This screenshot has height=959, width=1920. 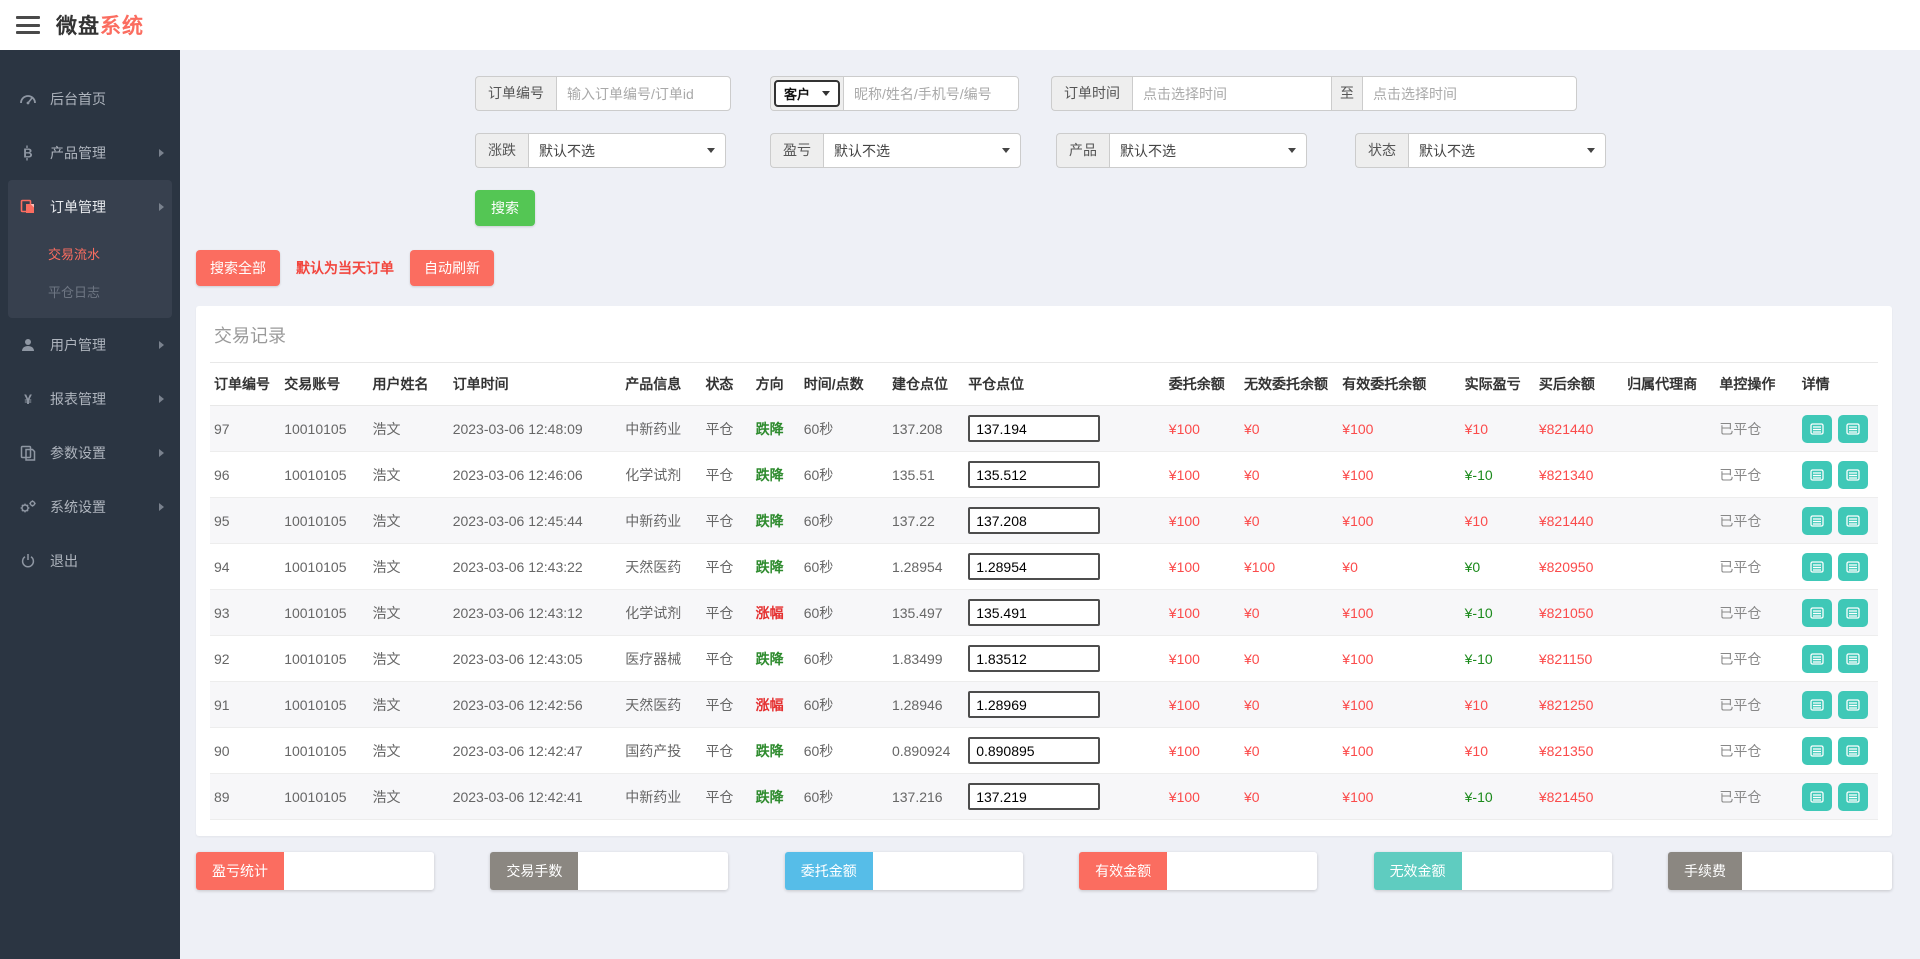 What do you see at coordinates (653, 871) in the screenshot?
I see `summary-trade-lots-input` at bounding box center [653, 871].